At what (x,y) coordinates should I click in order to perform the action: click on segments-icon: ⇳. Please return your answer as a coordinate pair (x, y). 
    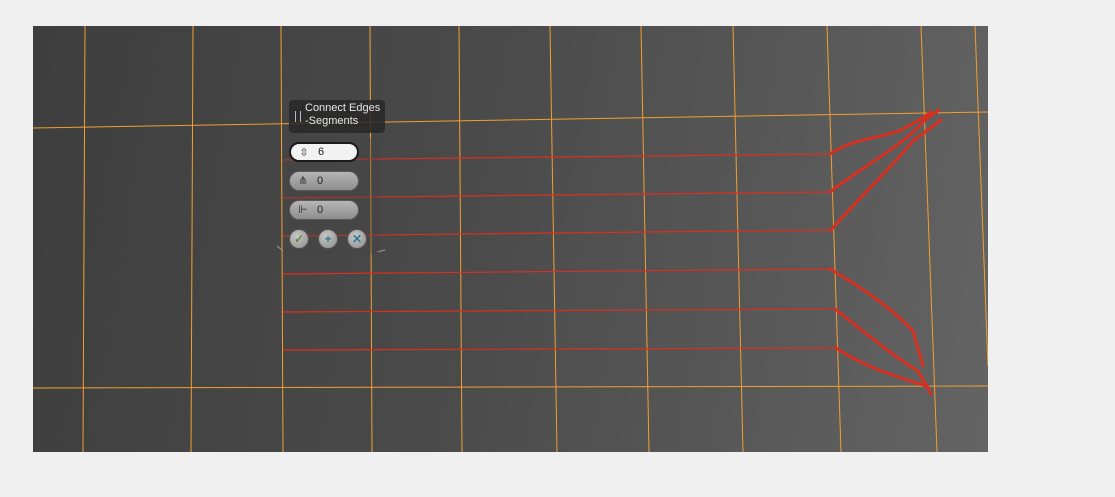
    Looking at the image, I should click on (304, 153).